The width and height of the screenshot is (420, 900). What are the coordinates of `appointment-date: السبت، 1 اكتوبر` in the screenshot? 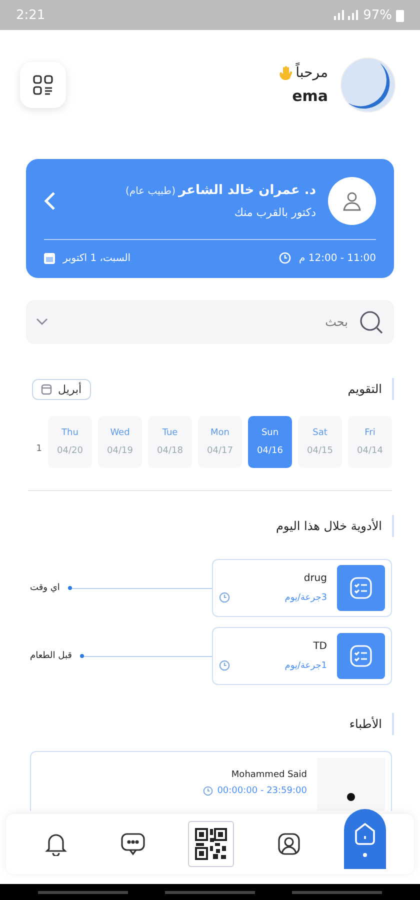 It's located at (97, 258).